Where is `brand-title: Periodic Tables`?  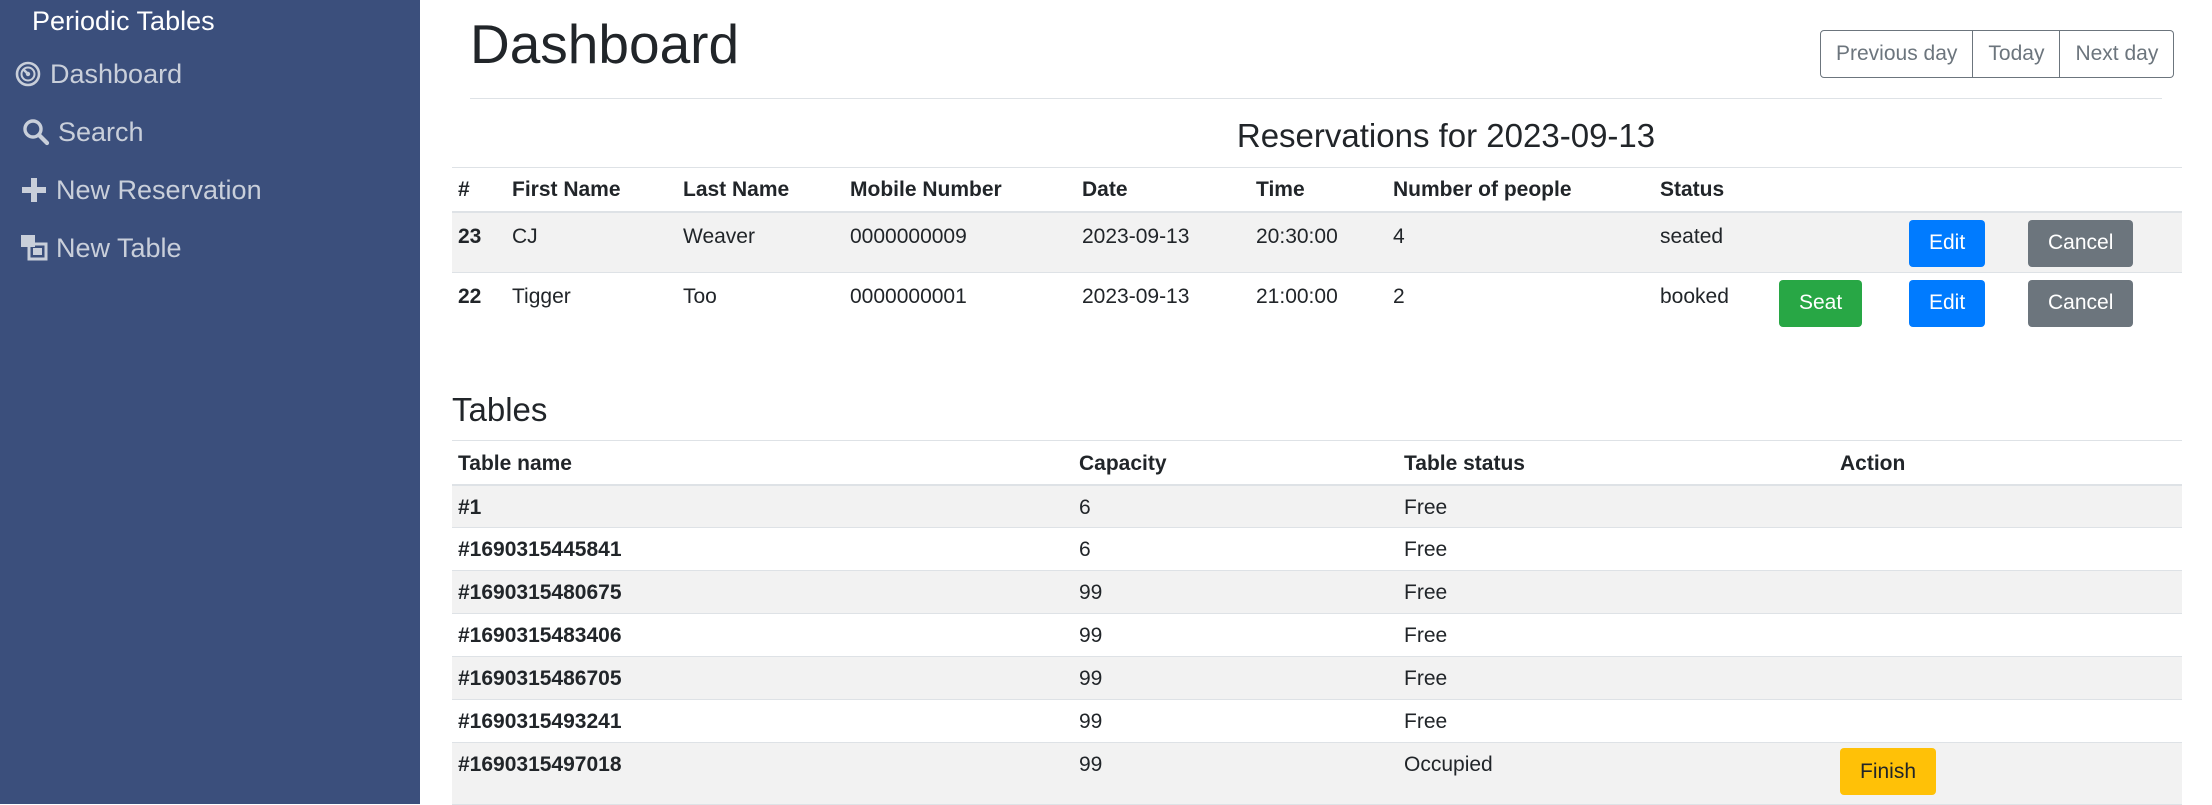
brand-title: Periodic Tables is located at coordinates (123, 21).